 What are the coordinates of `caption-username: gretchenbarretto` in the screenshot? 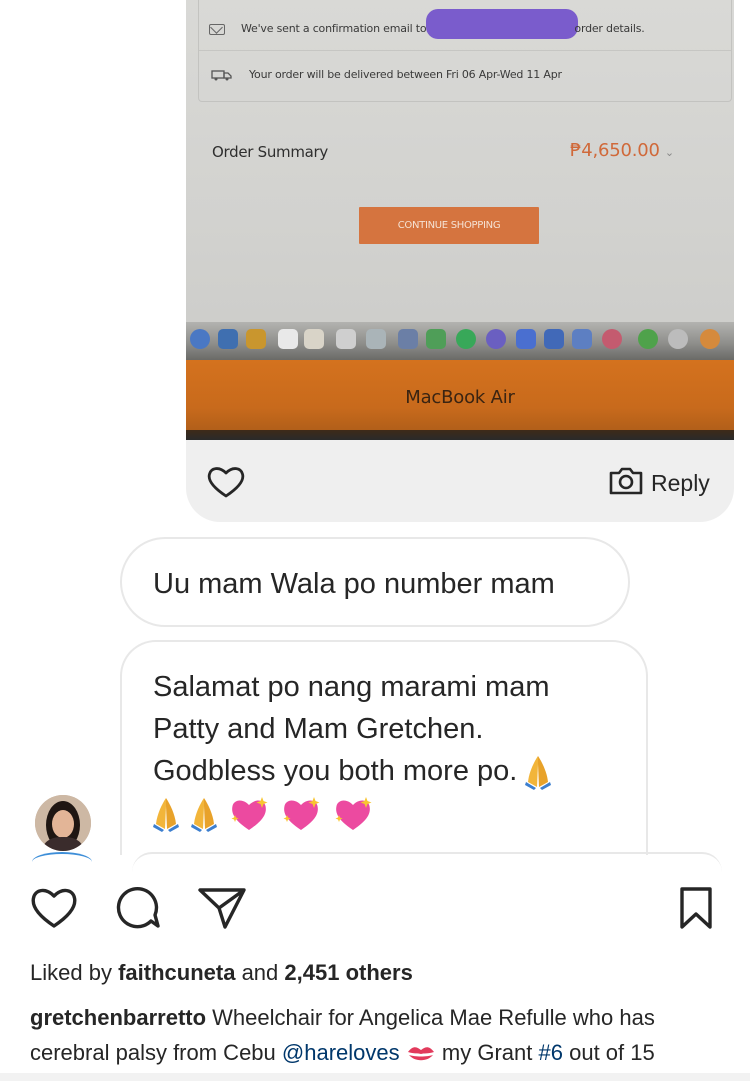 It's located at (118, 1017).